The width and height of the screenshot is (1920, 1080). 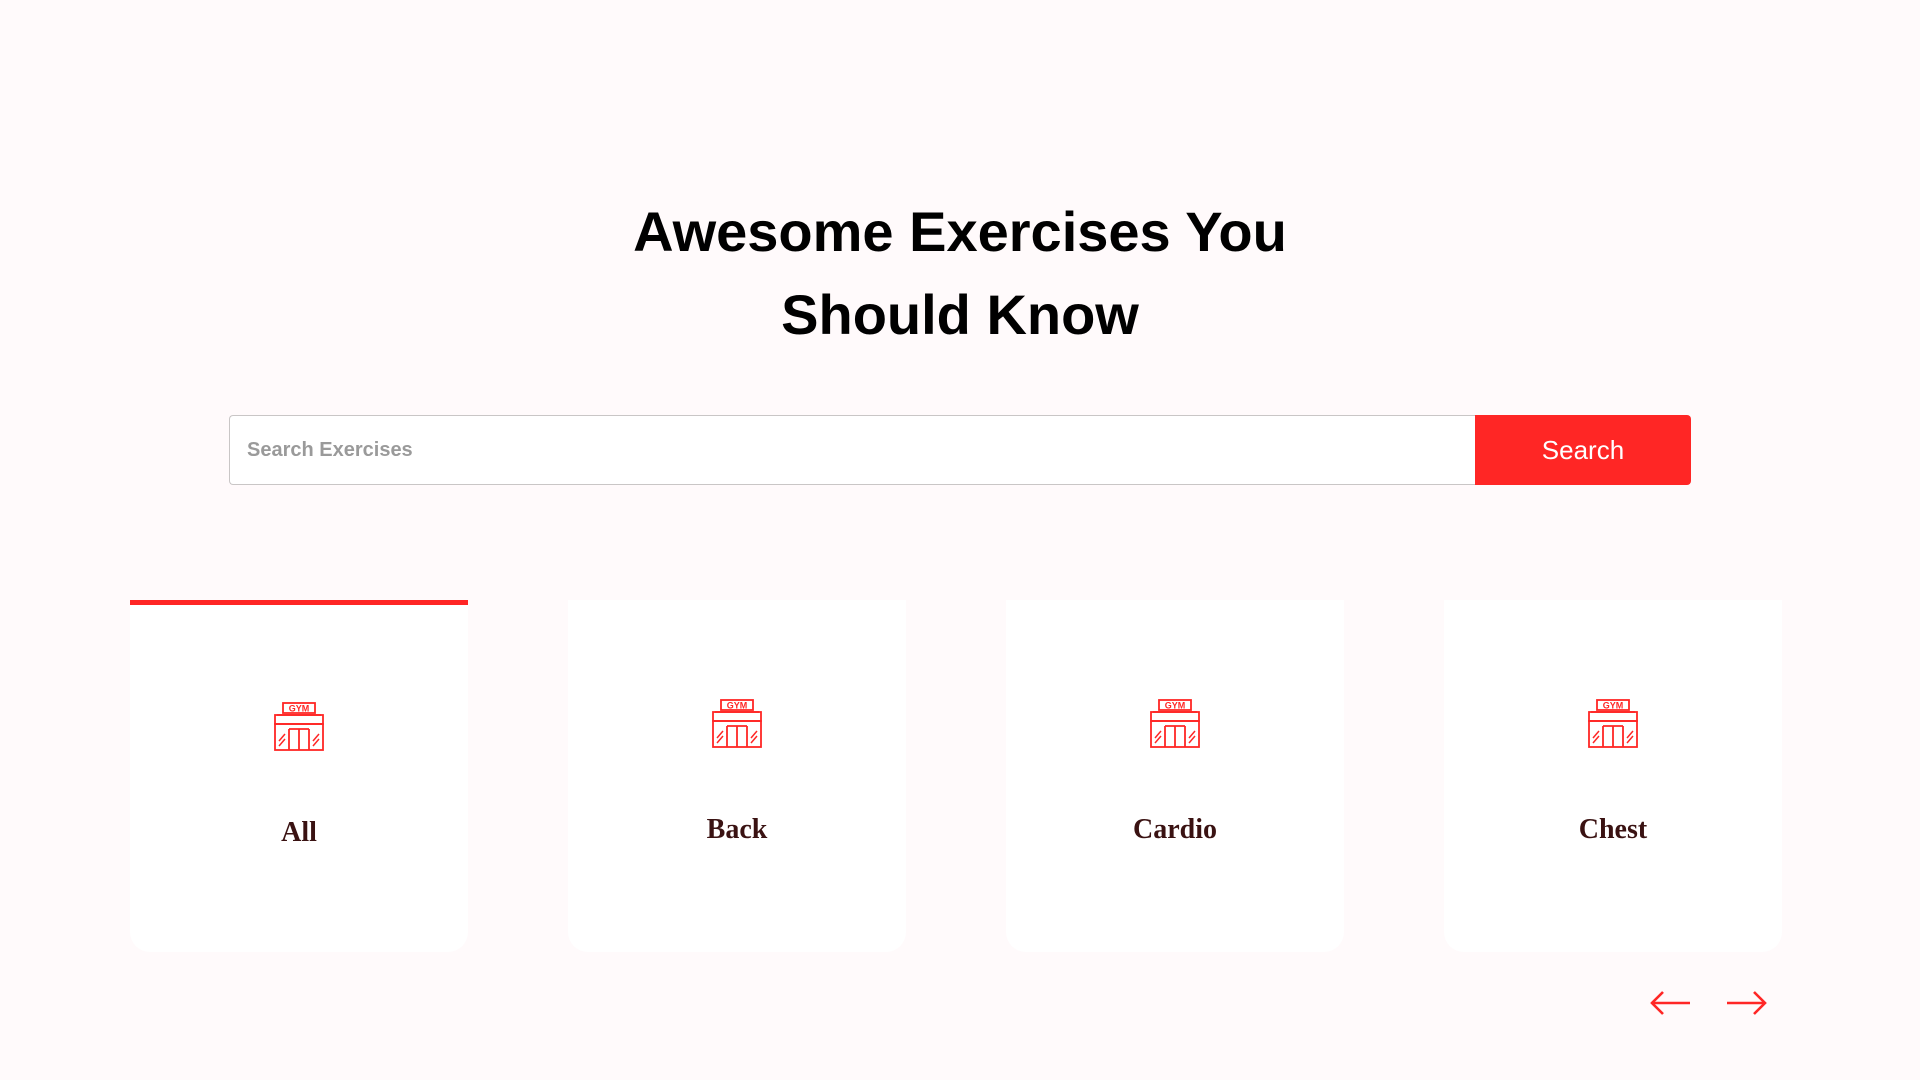 I want to click on category-label: All, so click(x=299, y=832).